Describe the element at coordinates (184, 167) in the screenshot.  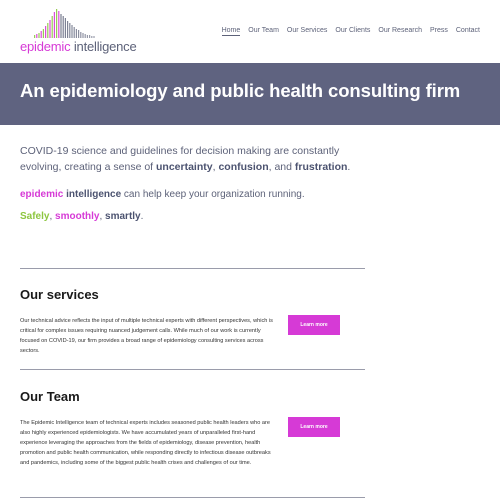
I see `intro-uncertainty: uncertainty` at that location.